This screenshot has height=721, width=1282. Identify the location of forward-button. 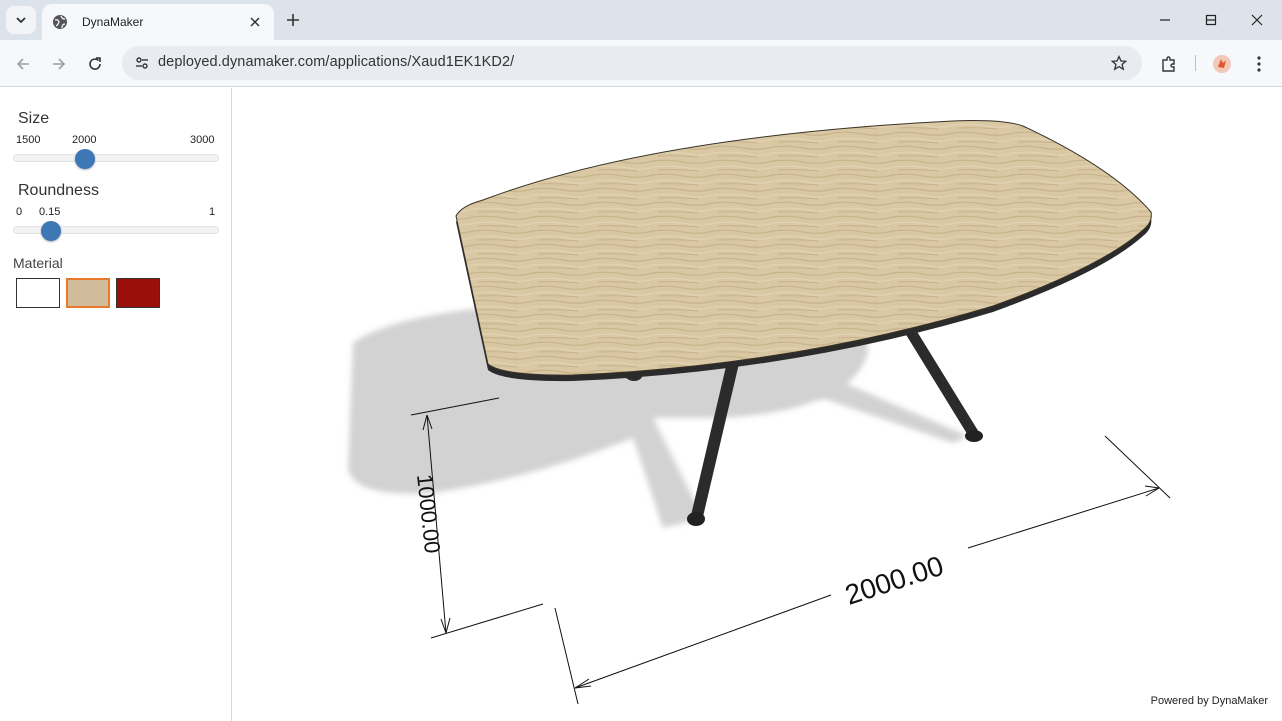
(59, 64).